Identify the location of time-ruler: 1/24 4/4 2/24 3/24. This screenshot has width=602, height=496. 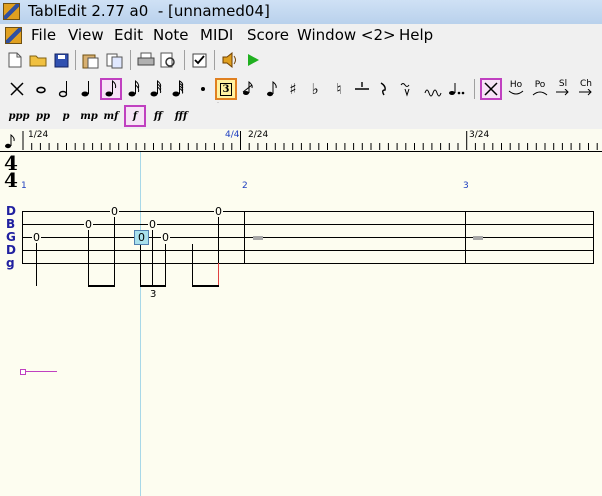
(301, 140).